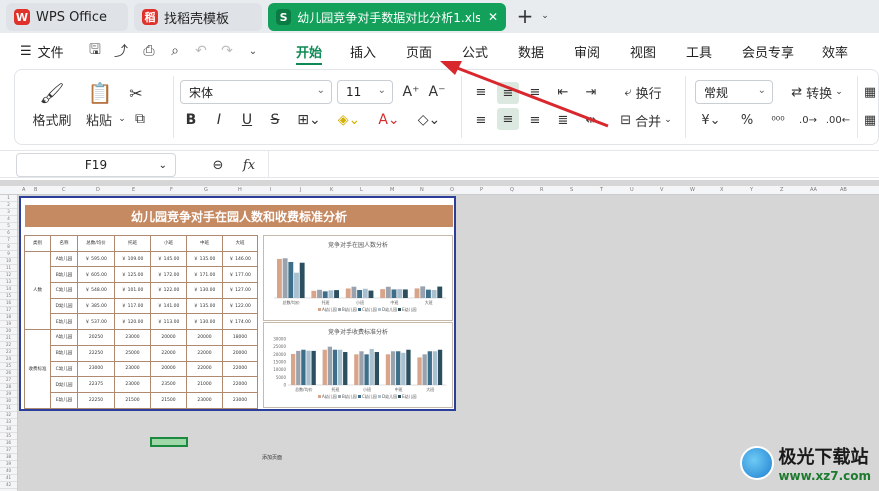  What do you see at coordinates (136, 93) in the screenshot?
I see `cut-icon: ✂` at bounding box center [136, 93].